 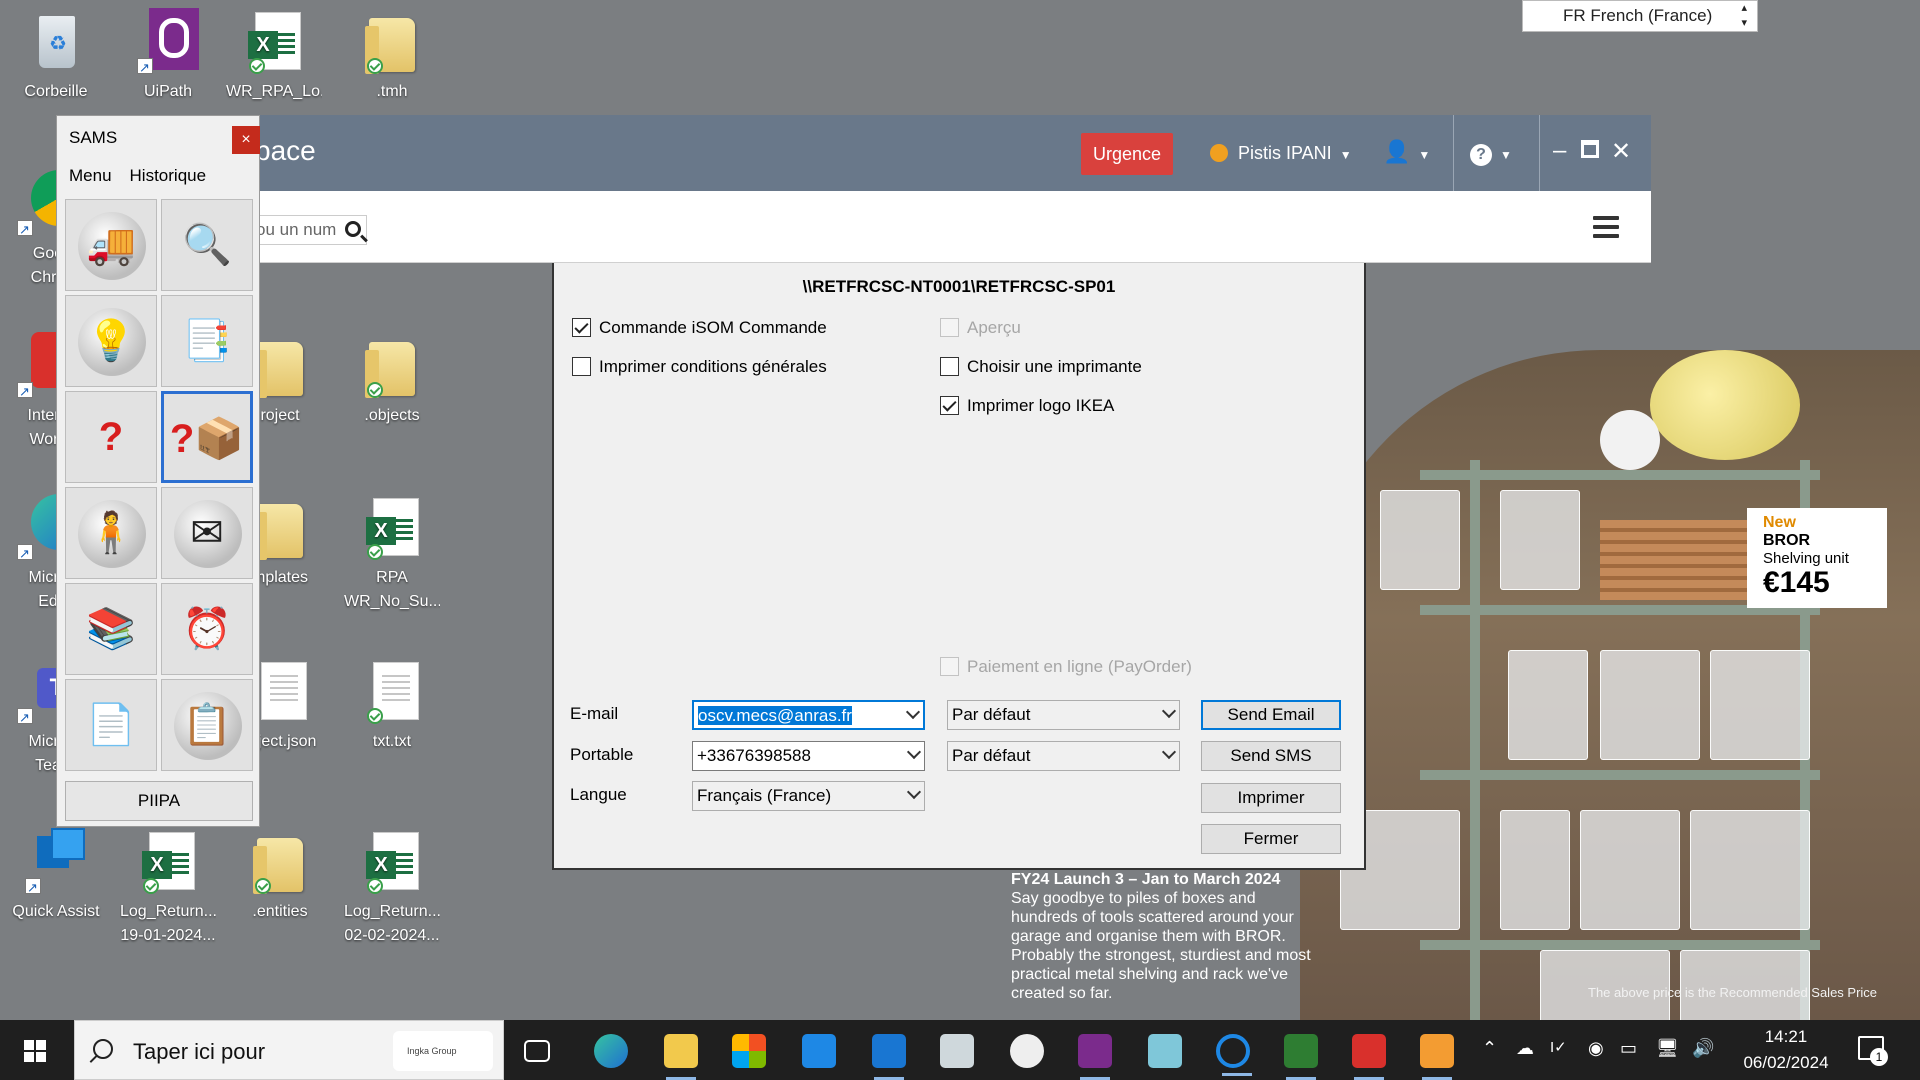 I want to click on books-tile: 📚, so click(x=111, y=629).